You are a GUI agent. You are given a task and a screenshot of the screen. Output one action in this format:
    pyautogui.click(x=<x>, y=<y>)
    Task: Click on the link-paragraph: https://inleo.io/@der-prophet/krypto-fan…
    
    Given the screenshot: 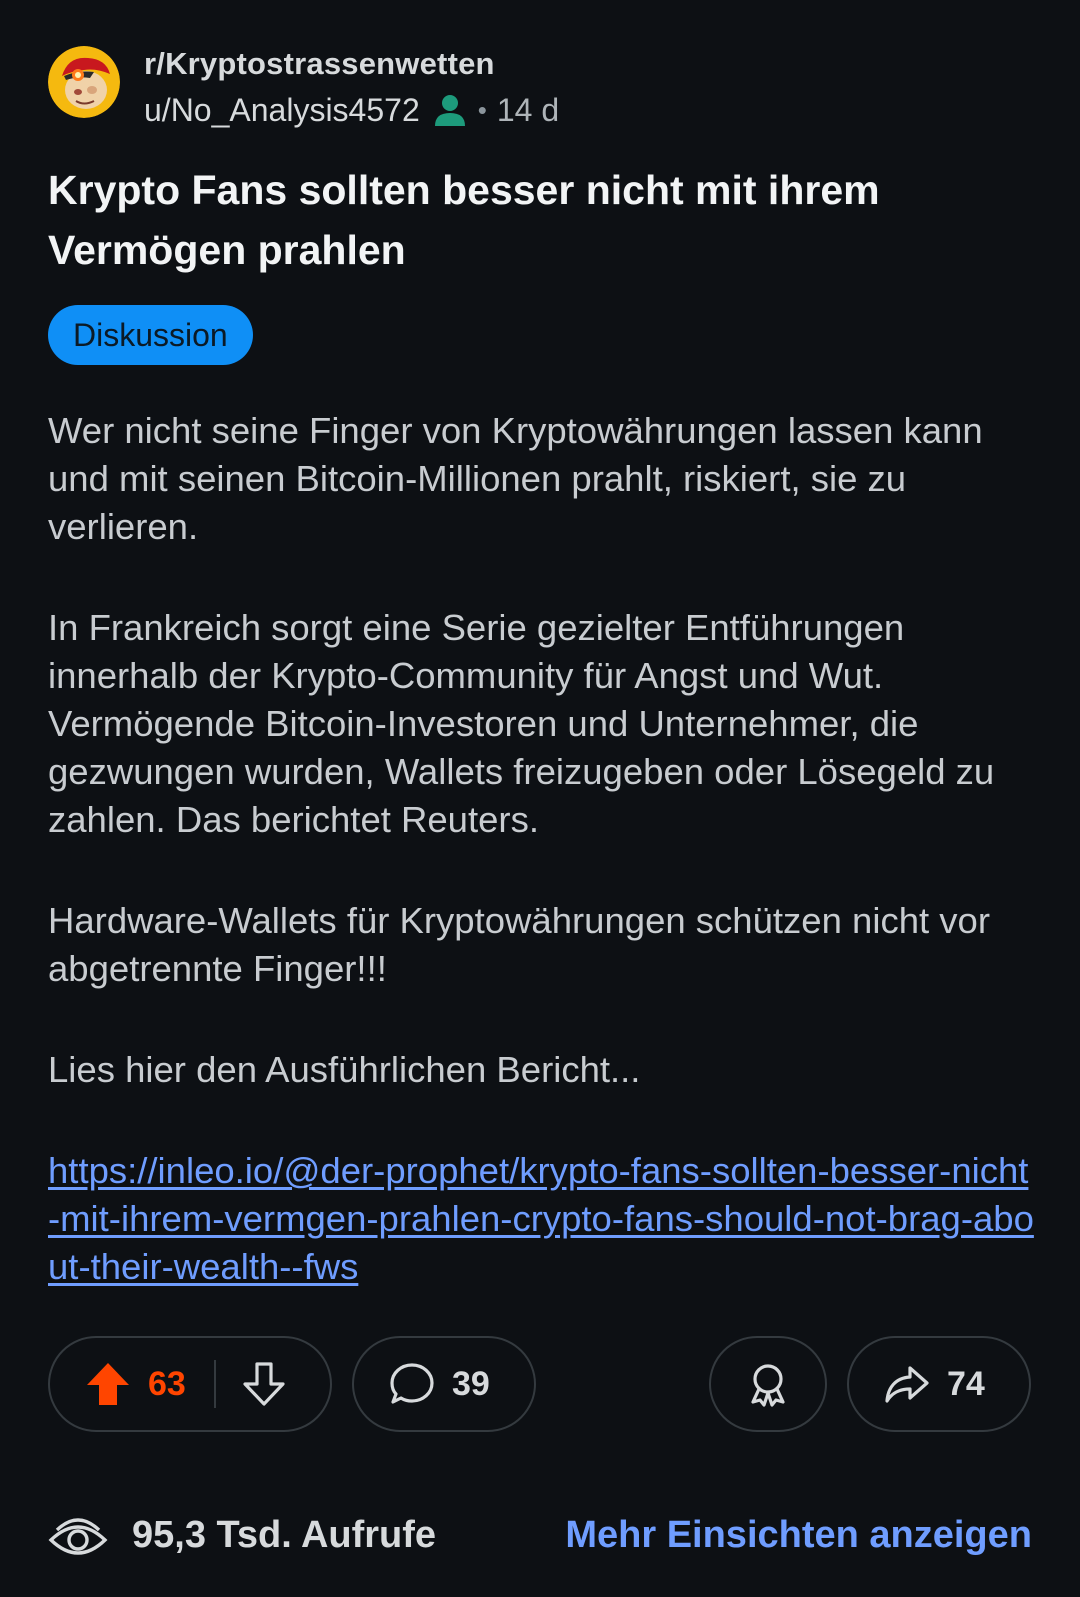 What is the action you would take?
    pyautogui.click(x=543, y=1219)
    